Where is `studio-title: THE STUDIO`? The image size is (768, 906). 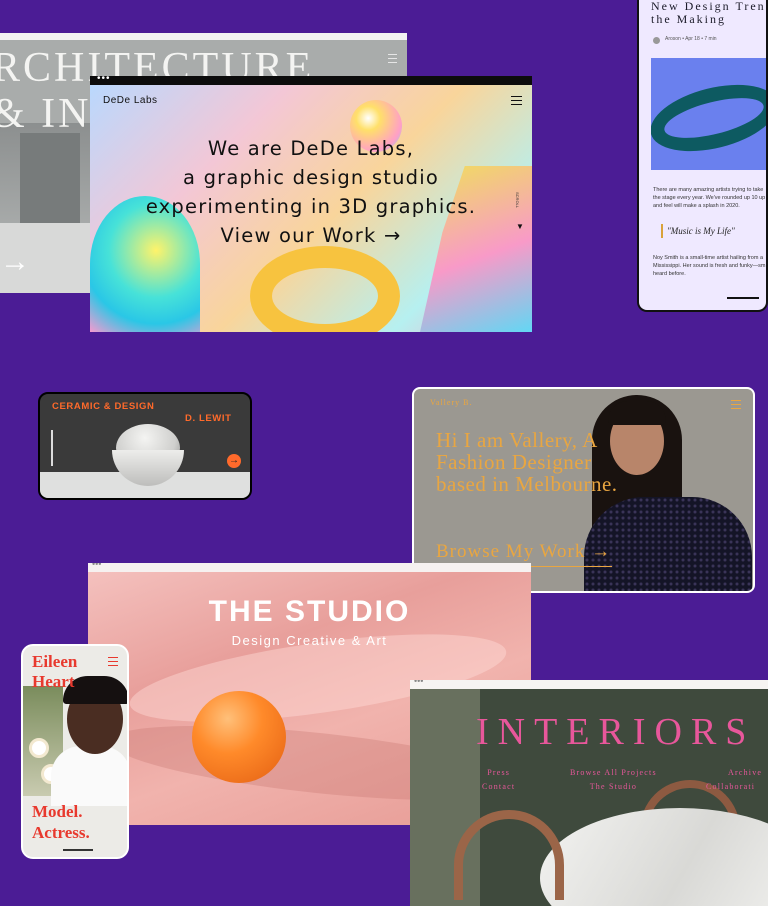
studio-title: THE STUDIO is located at coordinates (309, 611).